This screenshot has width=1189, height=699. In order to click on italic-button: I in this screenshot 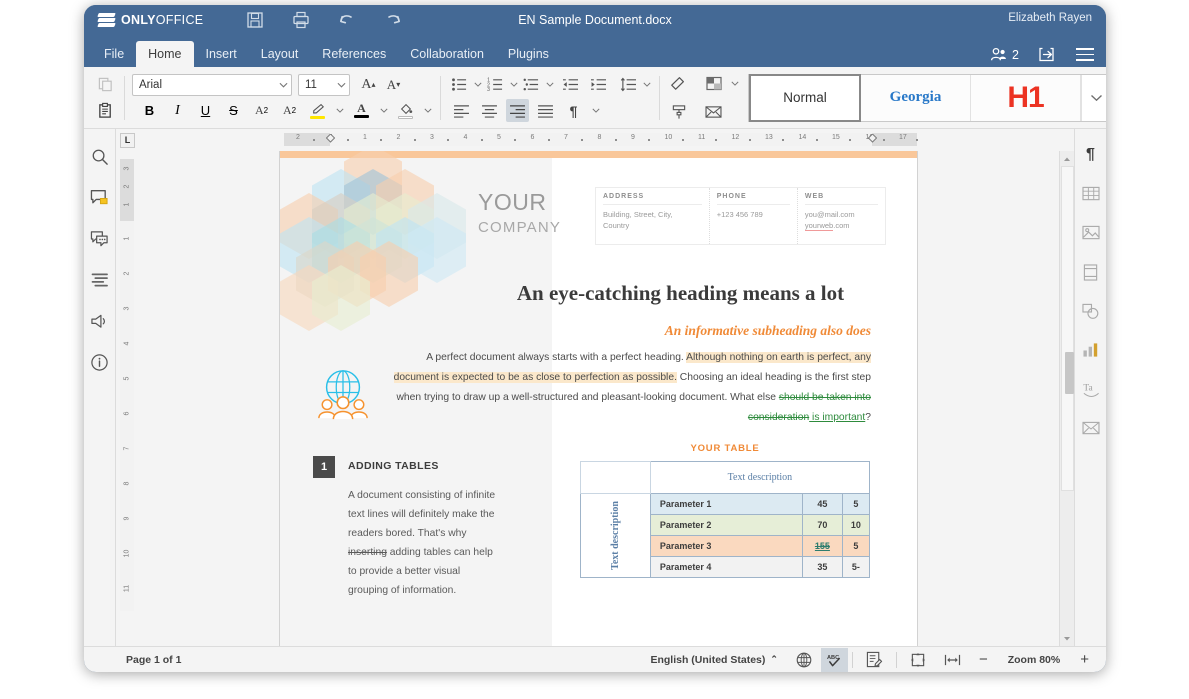, I will do `click(177, 110)`.